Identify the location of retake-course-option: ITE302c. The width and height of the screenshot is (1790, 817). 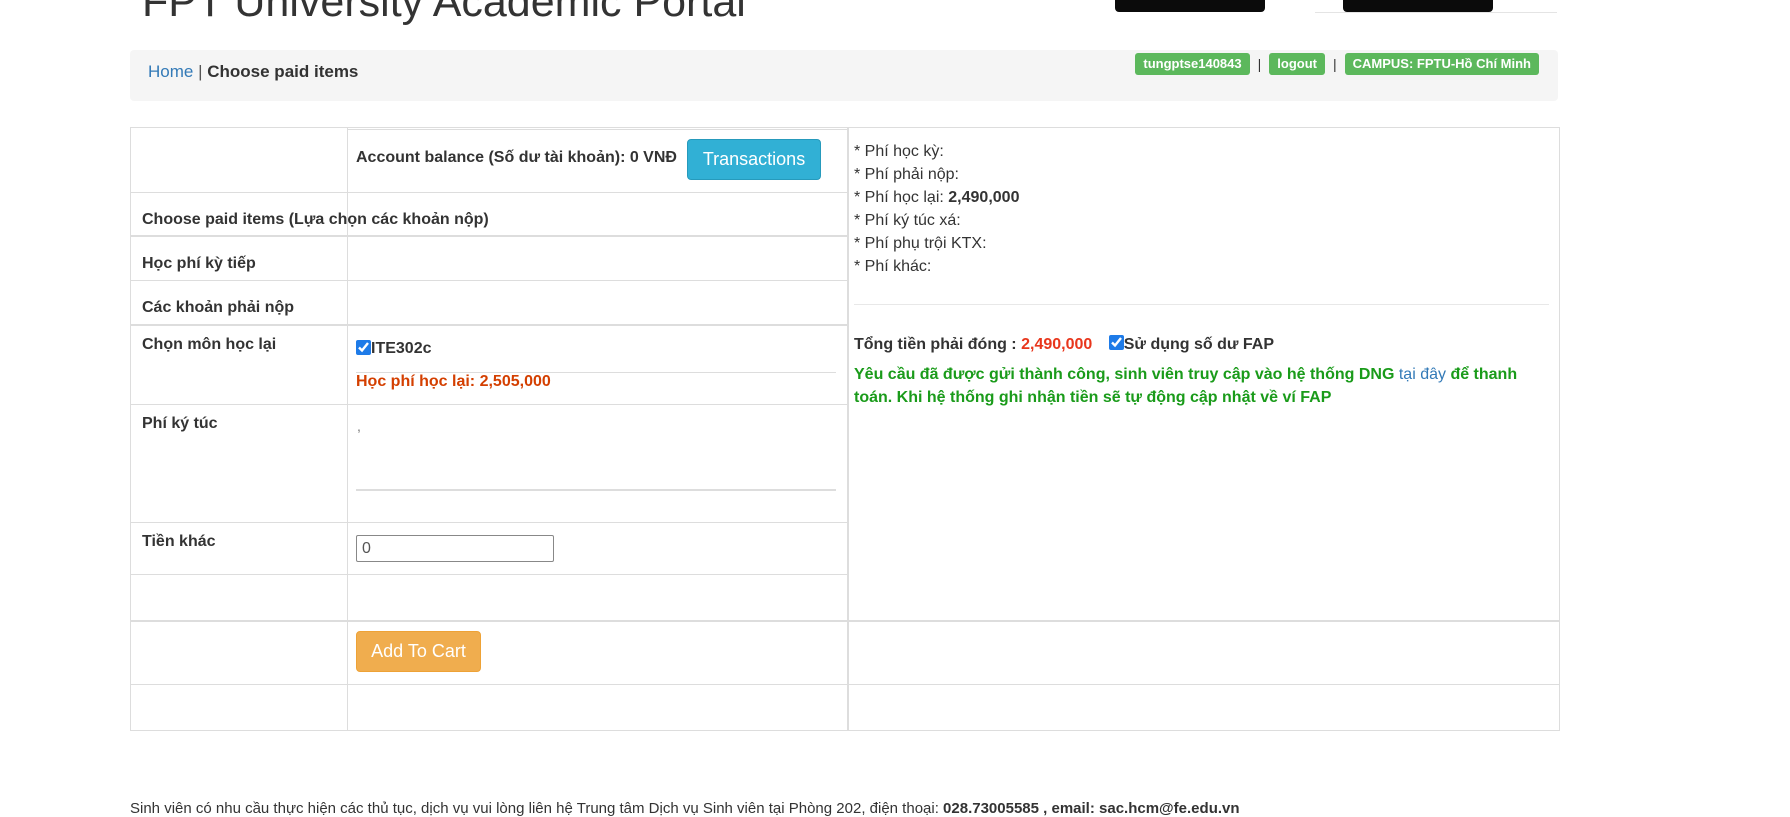
(393, 349).